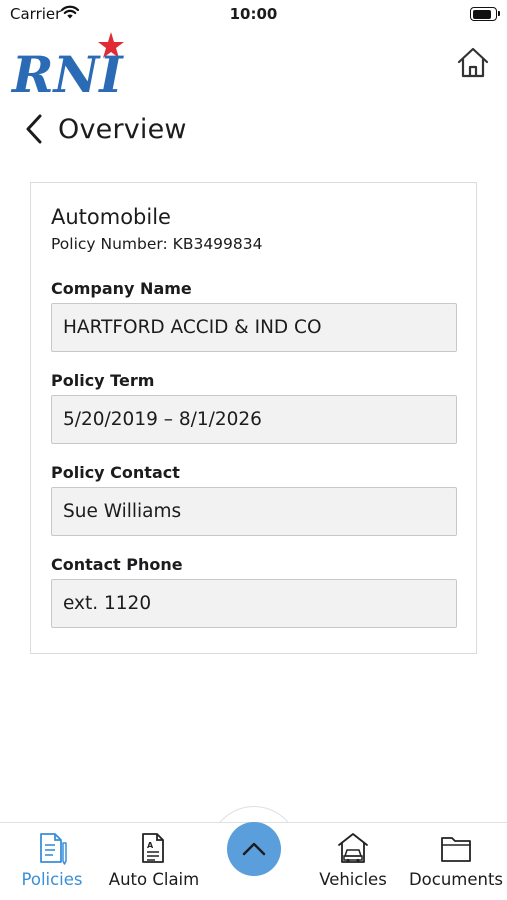 The height and width of the screenshot is (900, 507). What do you see at coordinates (456, 879) in the screenshot?
I see `tab-label: Documents` at bounding box center [456, 879].